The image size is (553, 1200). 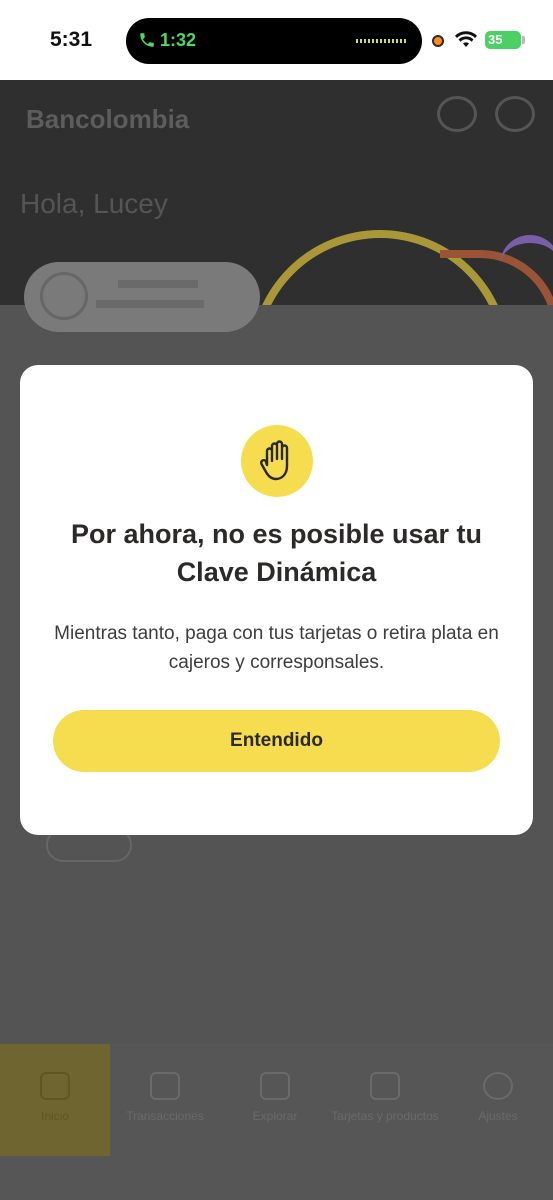 I want to click on settings-icon, so click(x=498, y=1086).